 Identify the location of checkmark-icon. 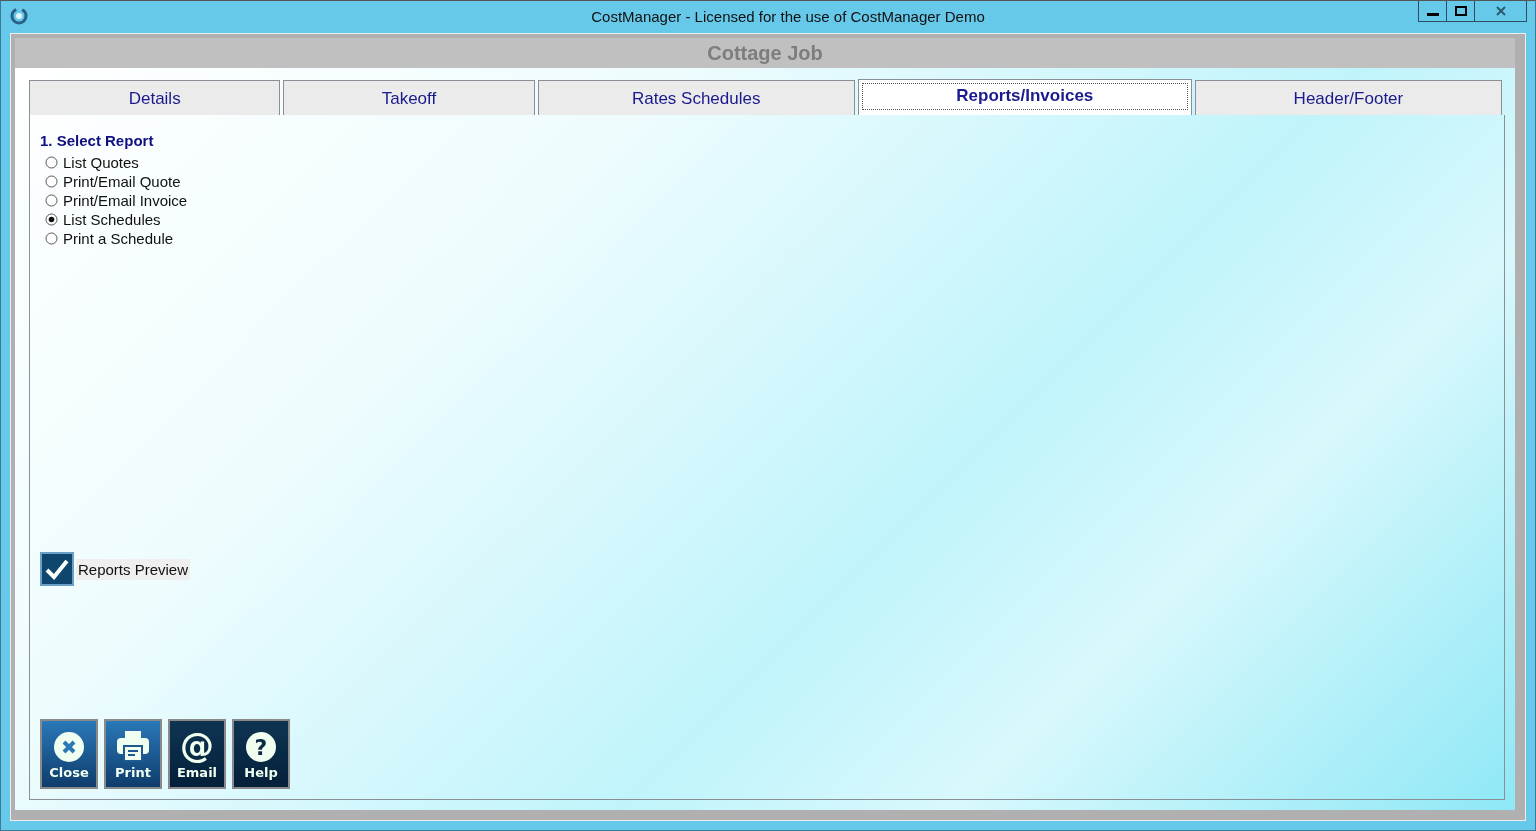
(57, 569).